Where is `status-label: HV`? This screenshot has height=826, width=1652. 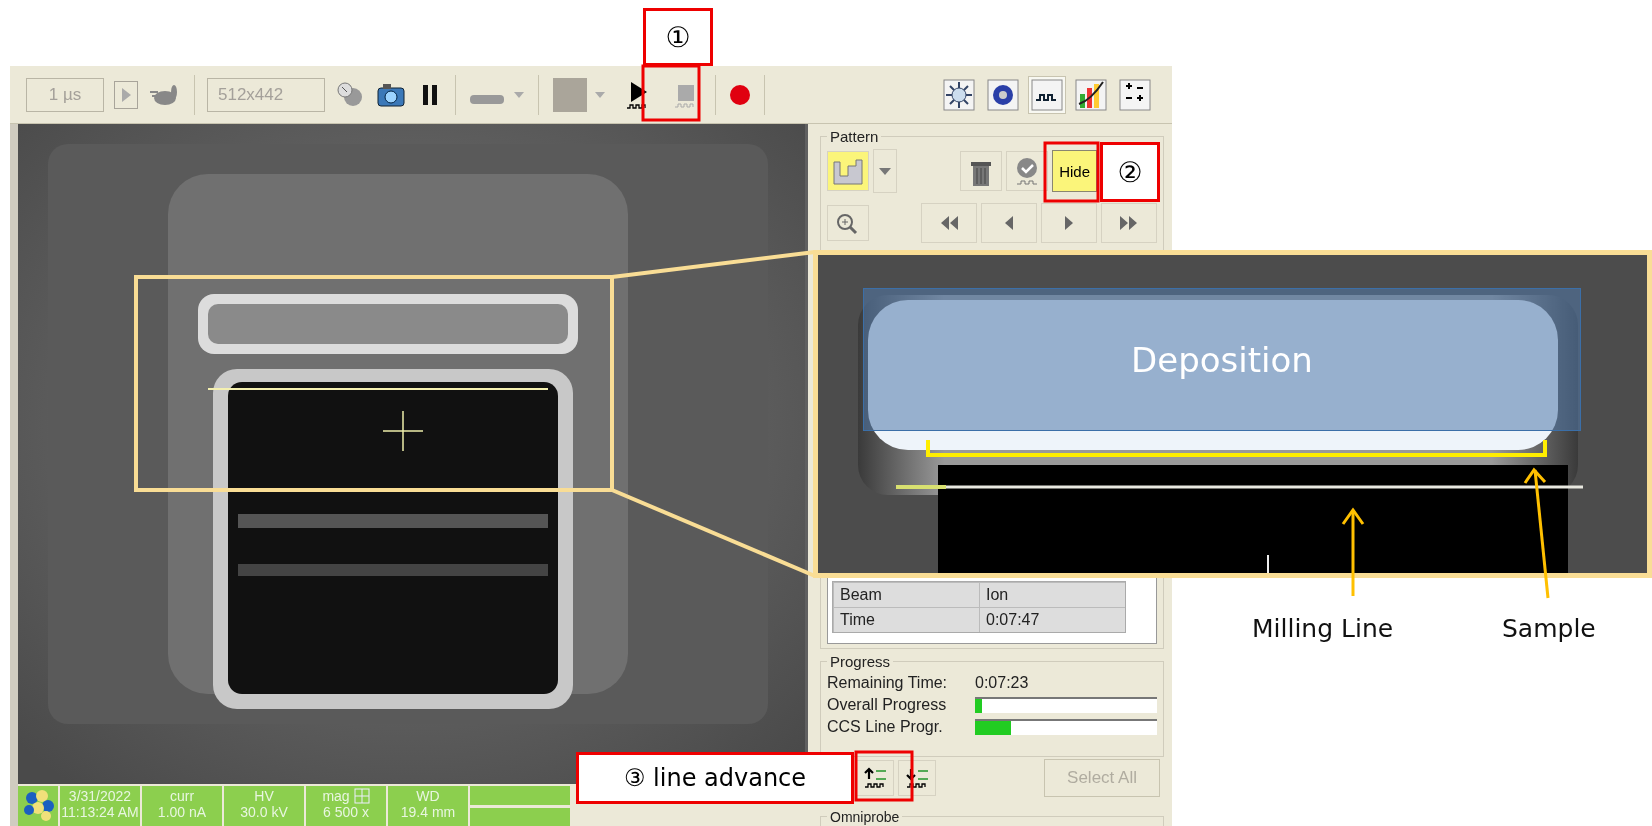
status-label: HV is located at coordinates (264, 796).